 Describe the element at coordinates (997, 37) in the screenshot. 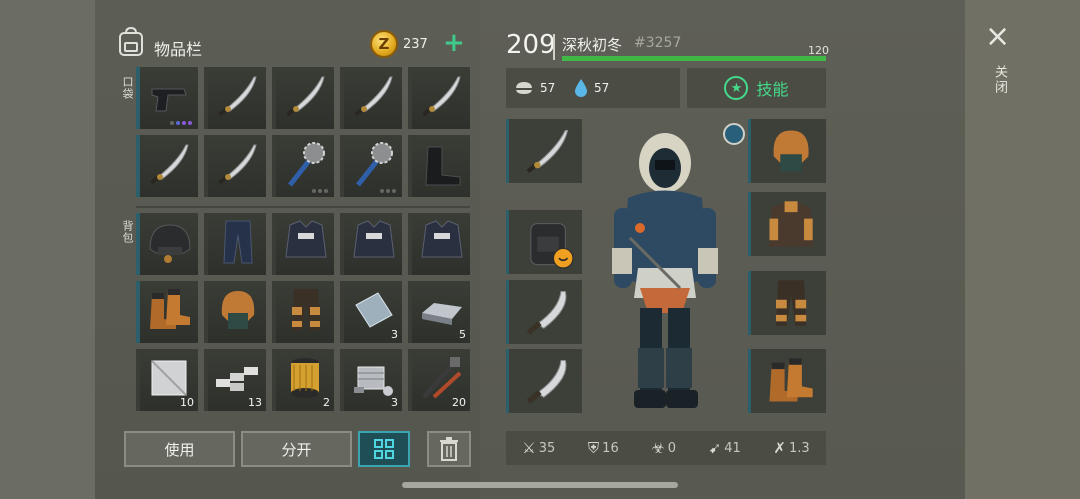

I see `close-button: ×` at that location.